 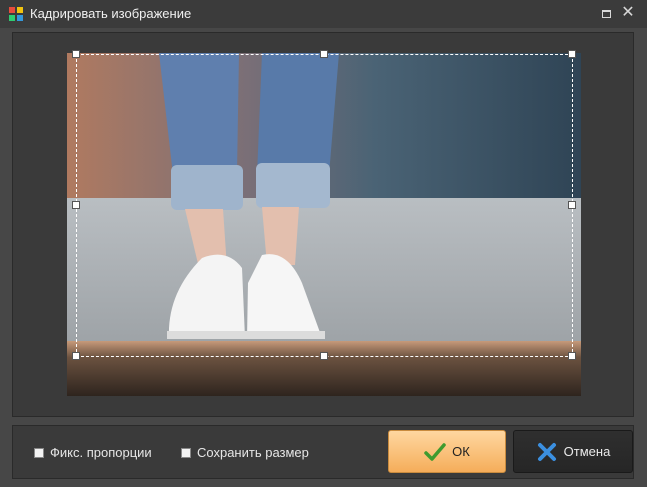 I want to click on app-logo-icon, so click(x=16, y=14).